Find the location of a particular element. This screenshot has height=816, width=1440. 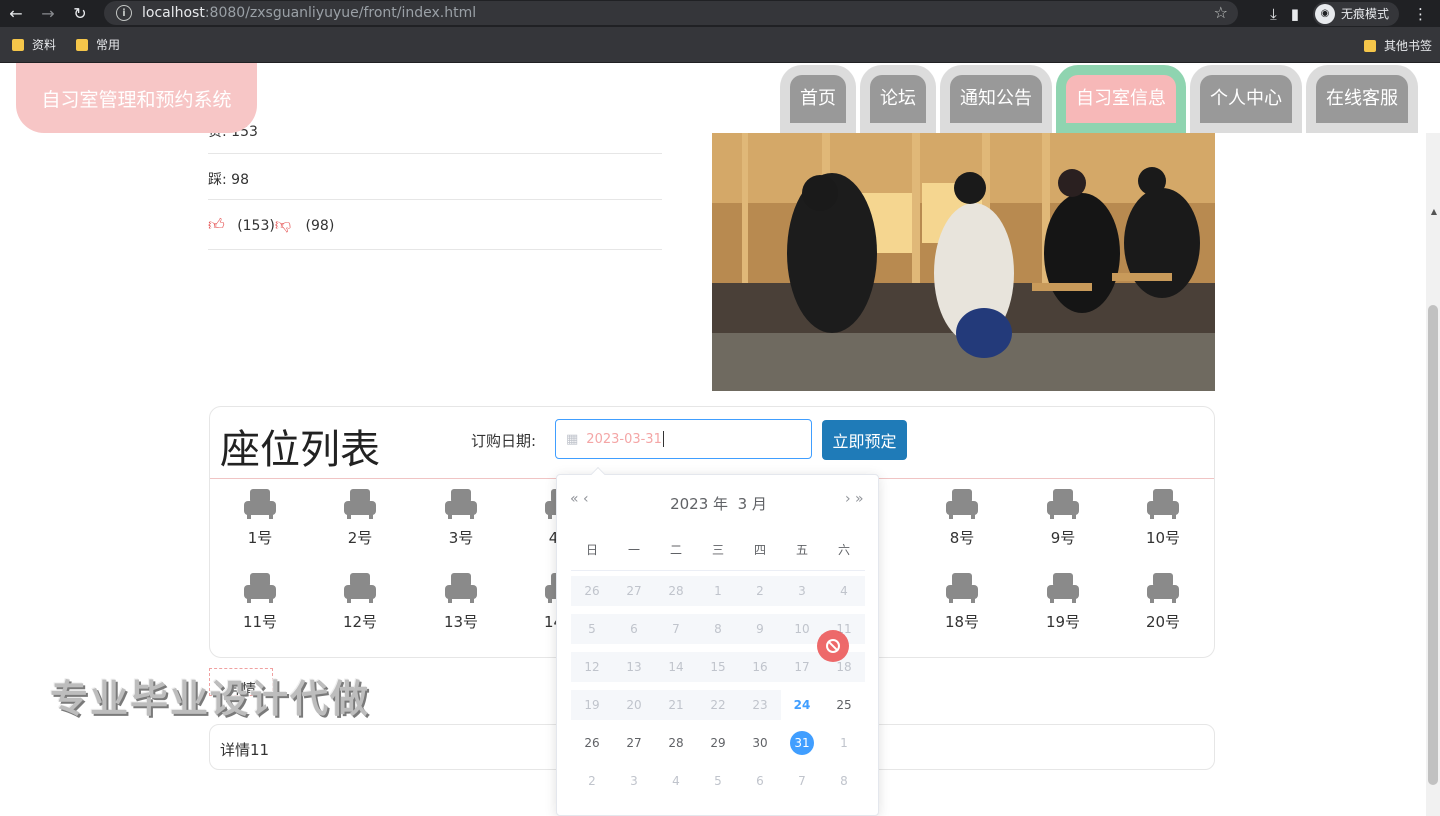

site-info-icon: i is located at coordinates (124, 13).